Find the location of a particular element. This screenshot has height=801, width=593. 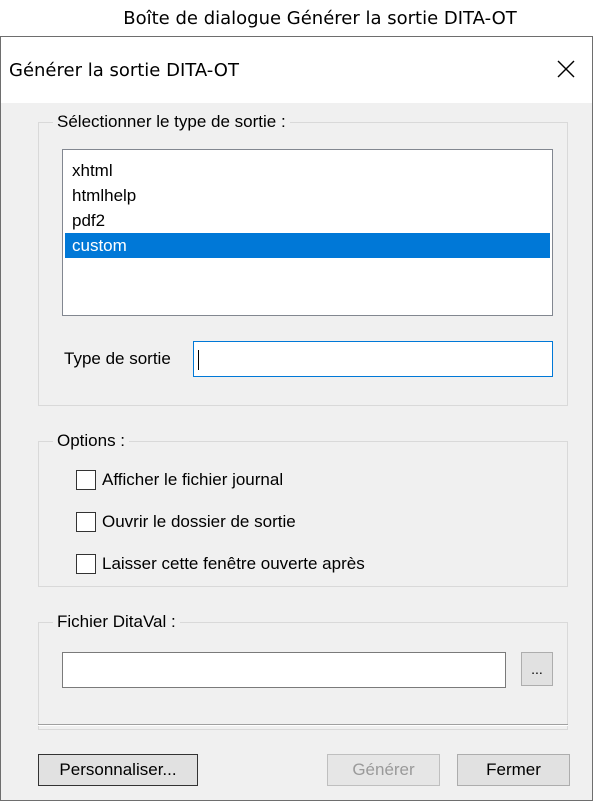

keep-open-label: Laisser cette fenêtre ouverte après is located at coordinates (233, 563).